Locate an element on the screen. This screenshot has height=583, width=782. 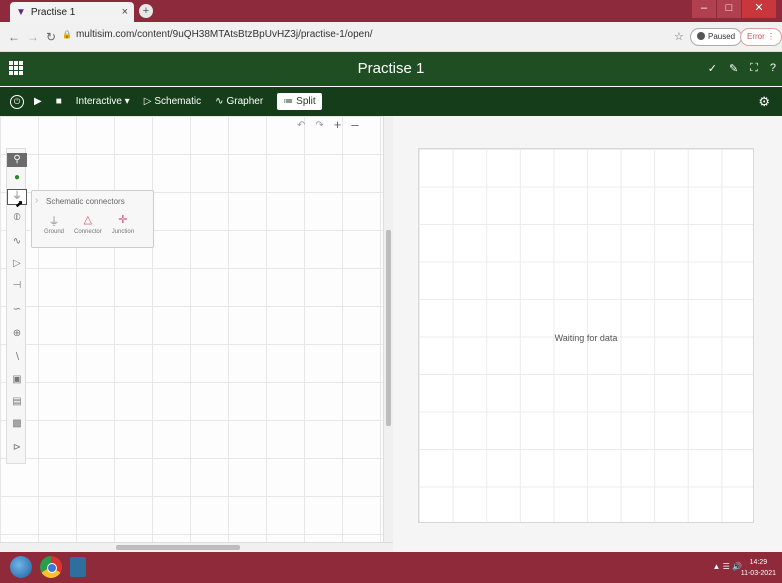
ground-icon: ⏚ is located at coordinates (54, 222).